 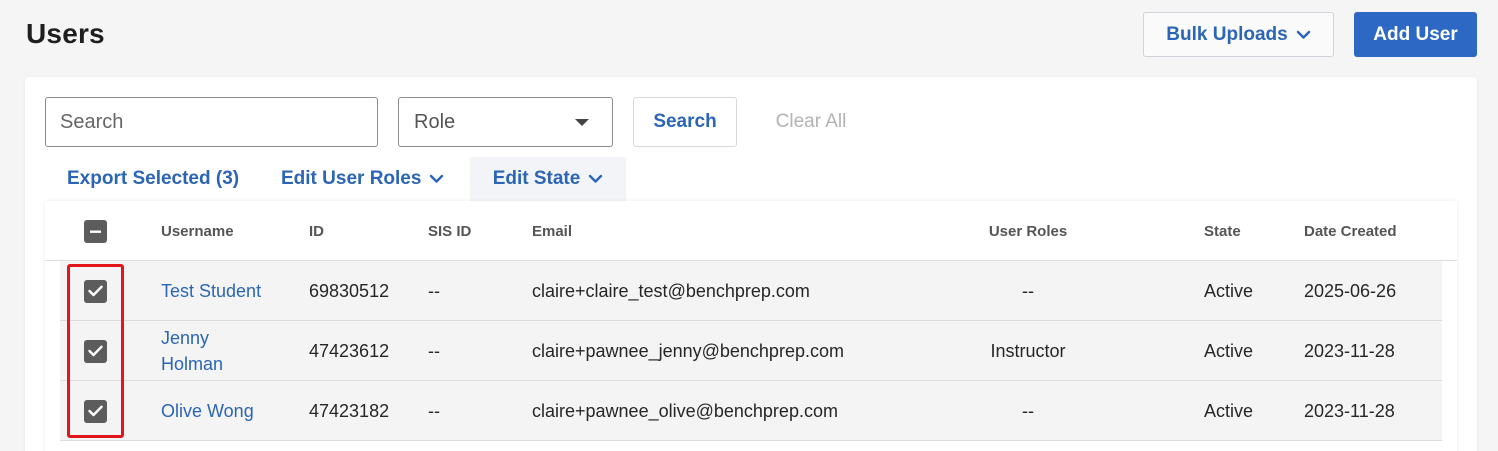 I want to click on export-selected-button: Export Selected (3), so click(x=153, y=179).